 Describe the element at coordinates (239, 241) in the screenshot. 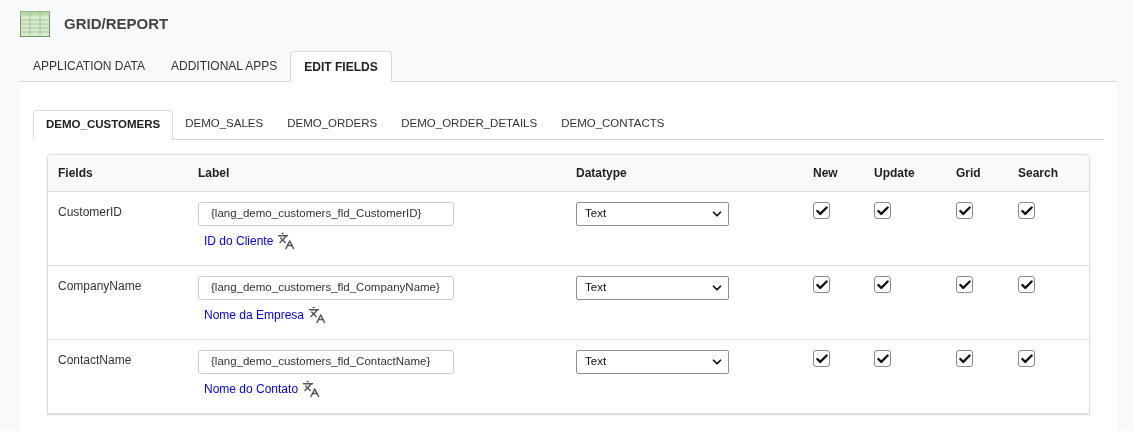

I see `translation-link: ID do Cliente` at that location.